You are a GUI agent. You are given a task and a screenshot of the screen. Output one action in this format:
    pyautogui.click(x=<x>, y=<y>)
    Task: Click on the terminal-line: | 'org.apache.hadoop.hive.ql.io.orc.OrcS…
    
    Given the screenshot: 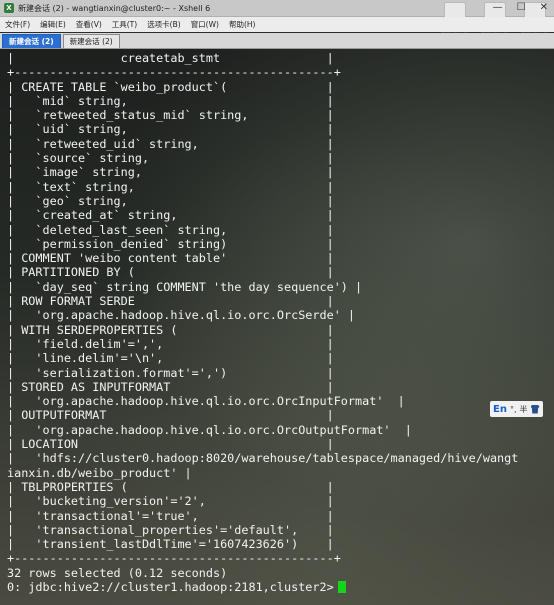 What is the action you would take?
    pyautogui.click(x=181, y=315)
    